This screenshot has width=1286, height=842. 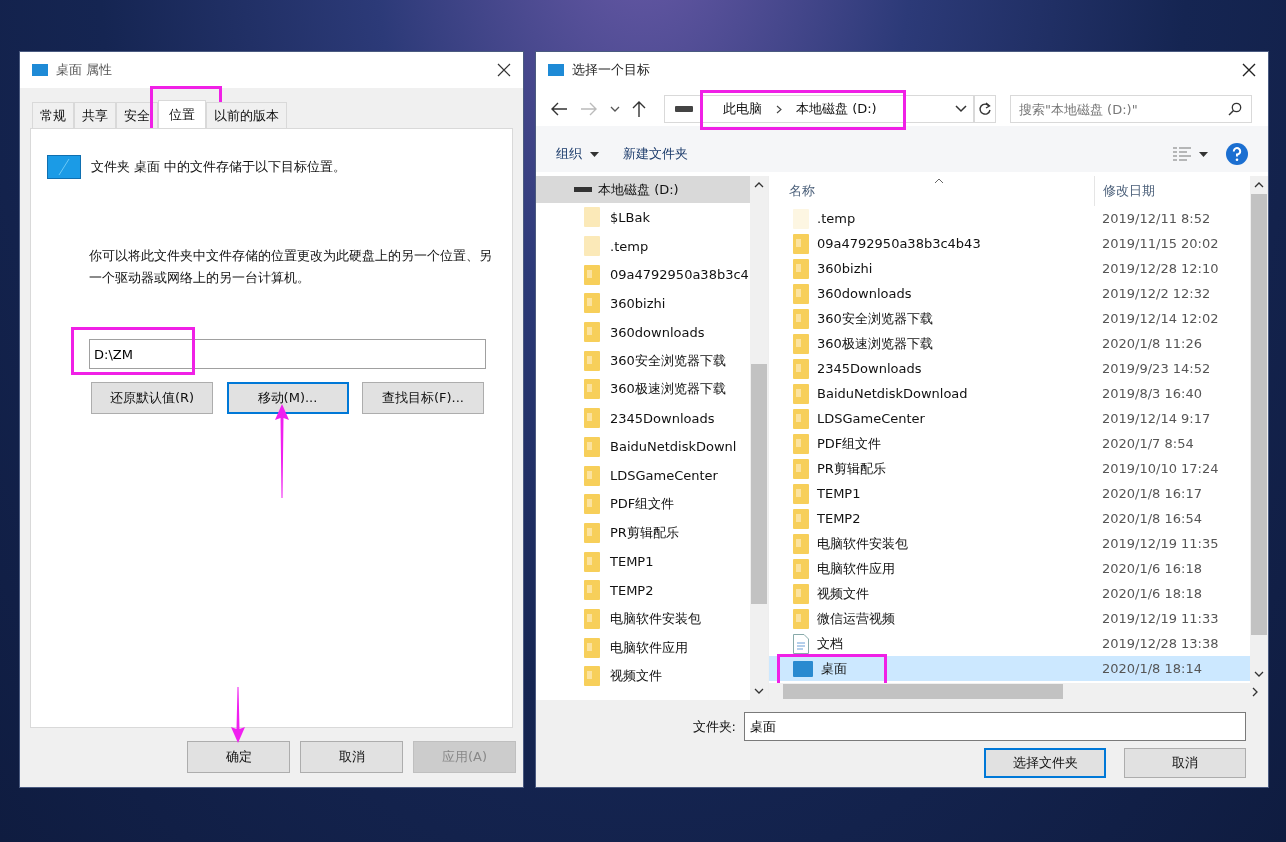 I want to click on details-view-icon, so click(x=1182, y=154).